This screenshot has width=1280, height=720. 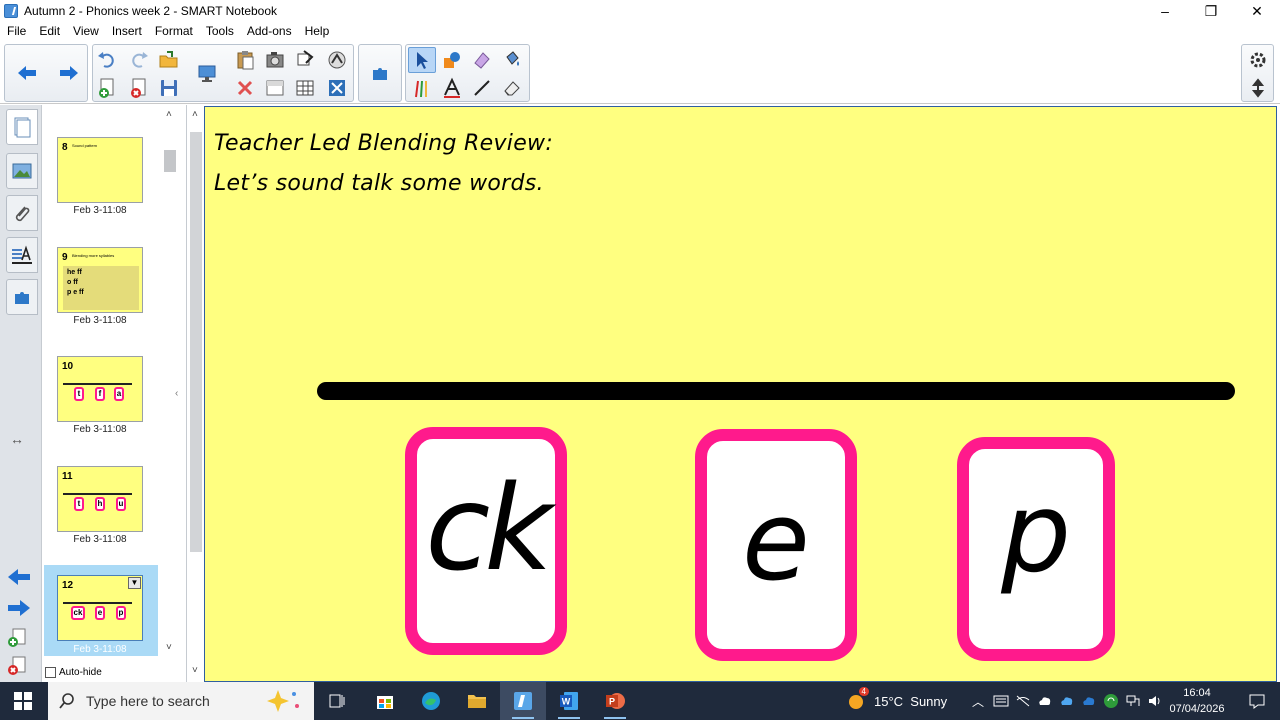 I want to click on auto-hide-checkbox: Auto-hide, so click(x=73, y=672).